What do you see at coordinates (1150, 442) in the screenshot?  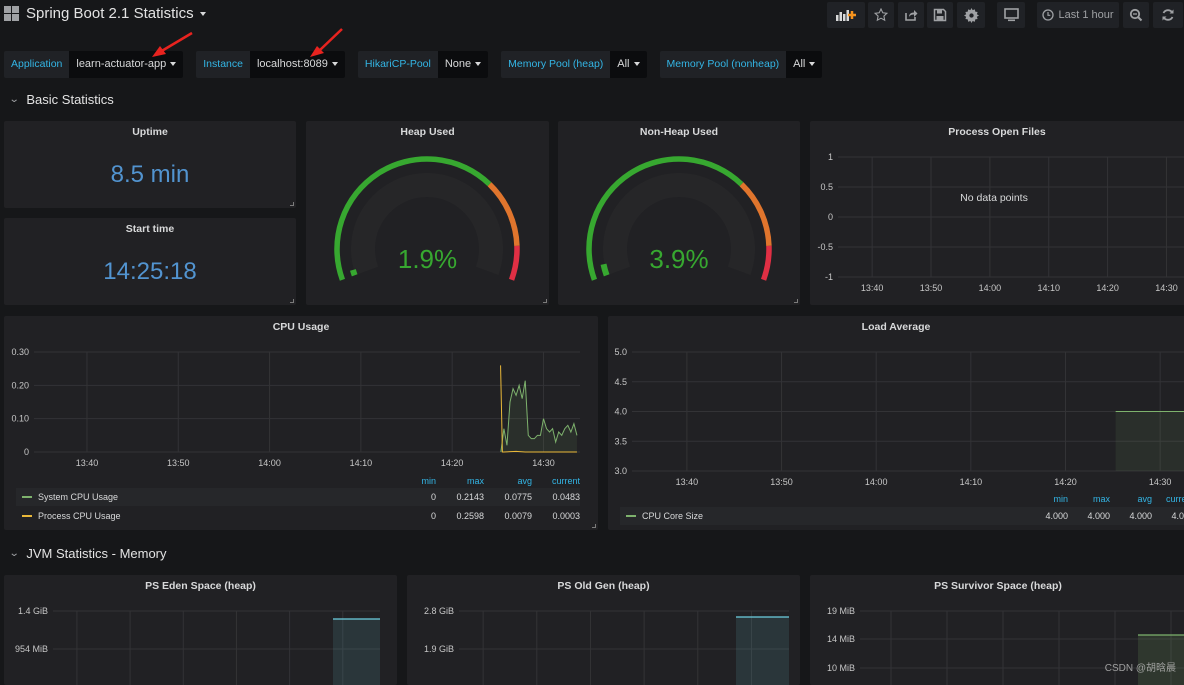 I see `series-area-cpu-core-size` at bounding box center [1150, 442].